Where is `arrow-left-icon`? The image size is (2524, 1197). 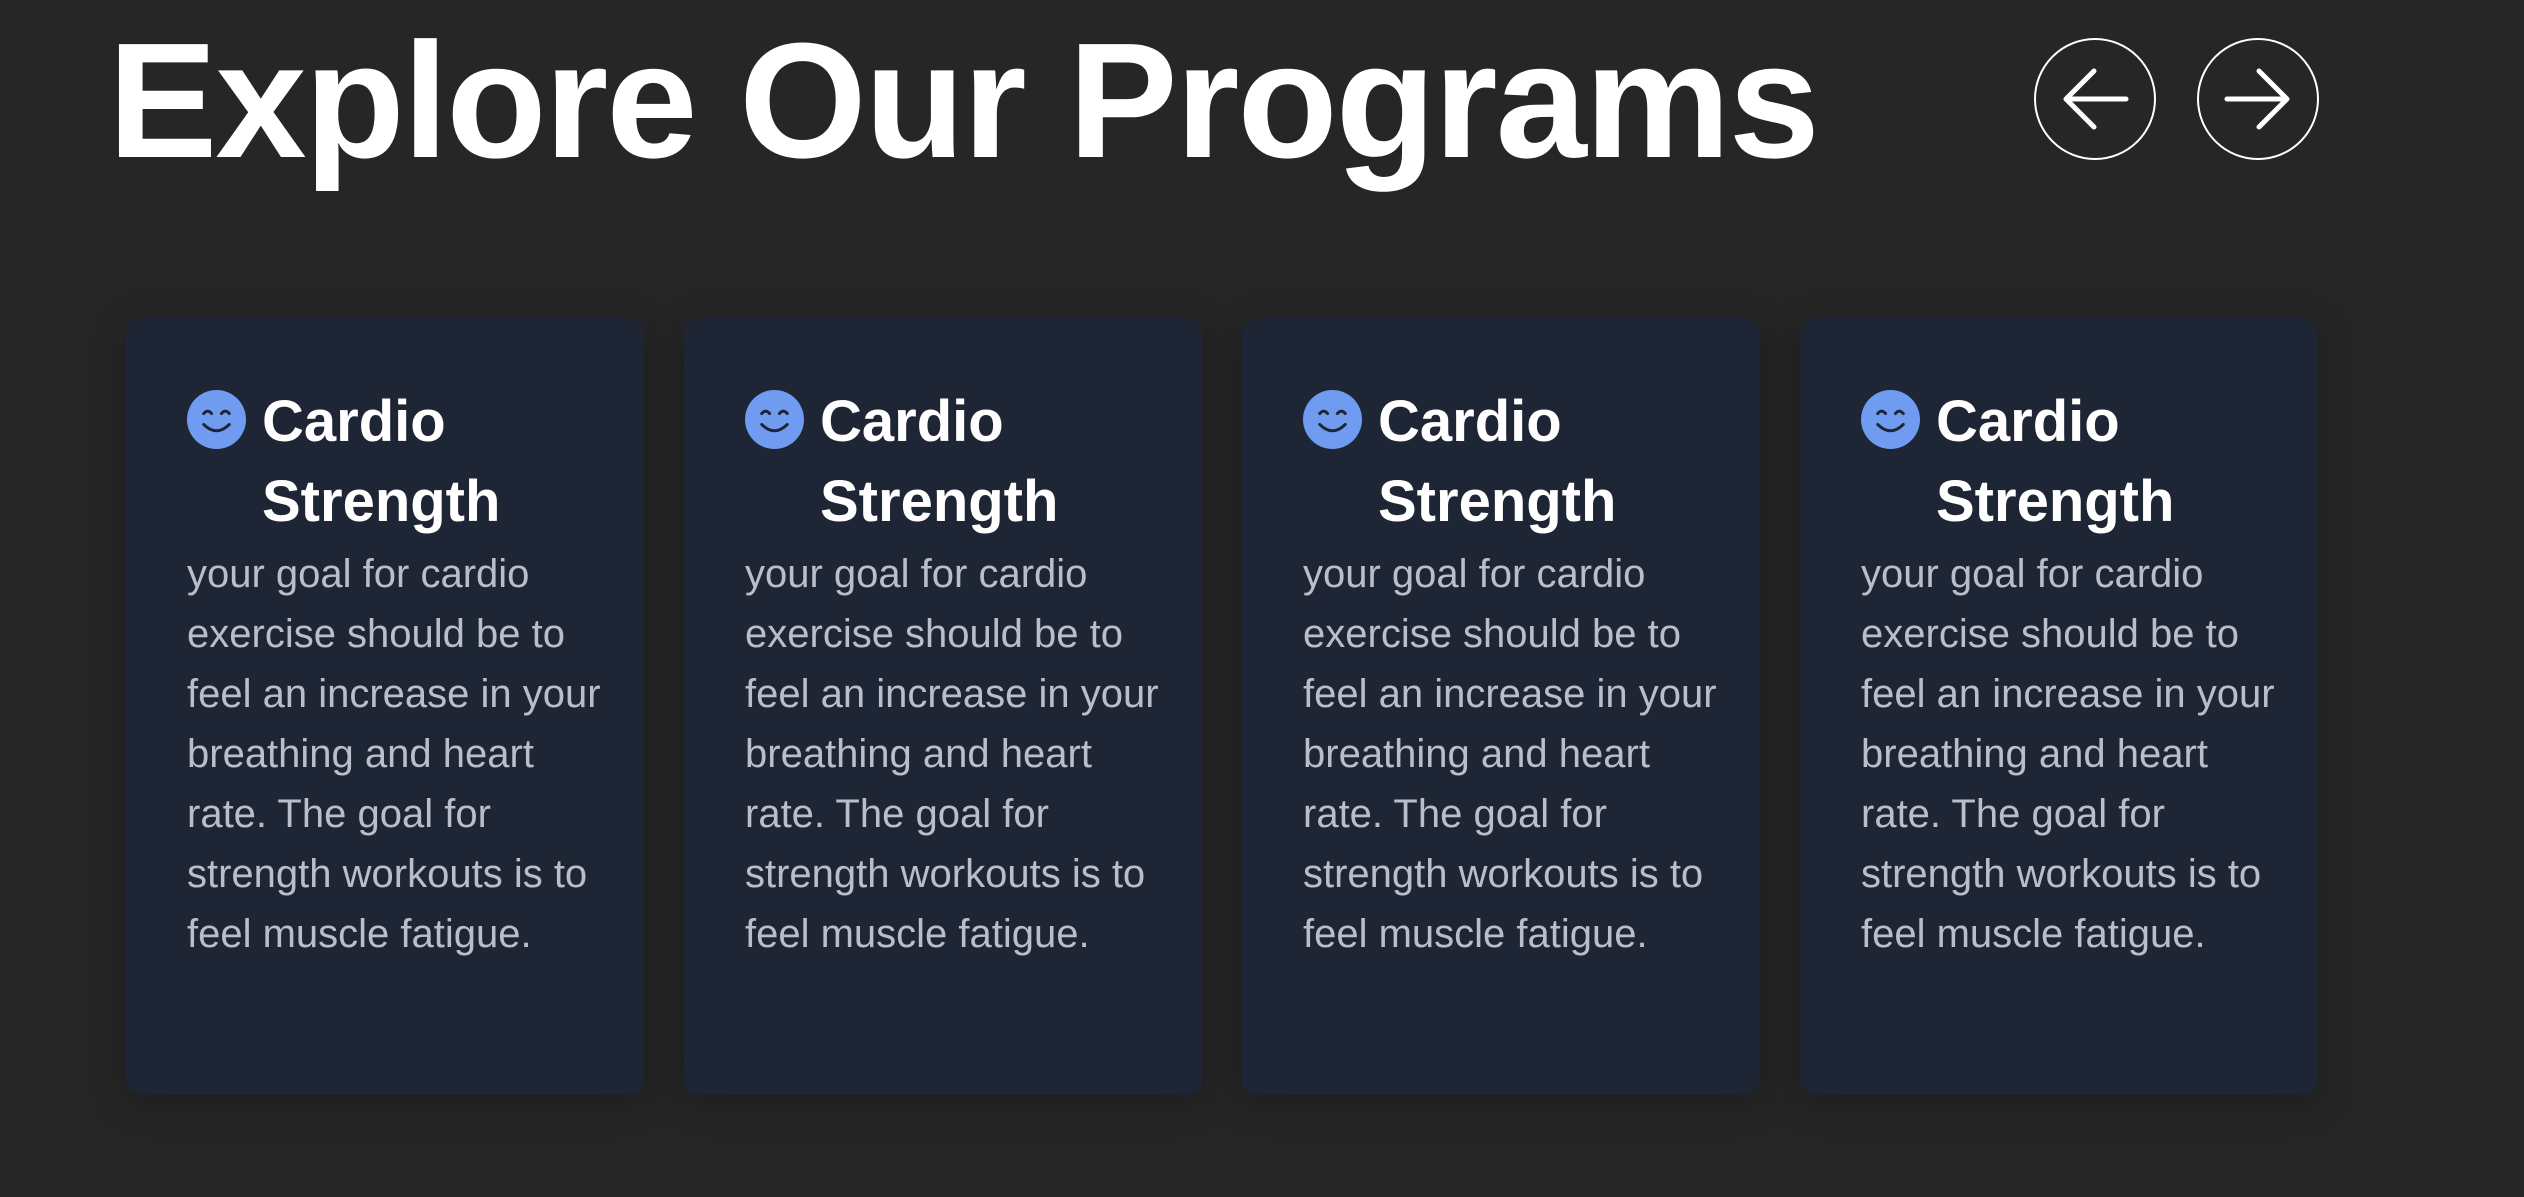
arrow-left-icon is located at coordinates (2095, 99).